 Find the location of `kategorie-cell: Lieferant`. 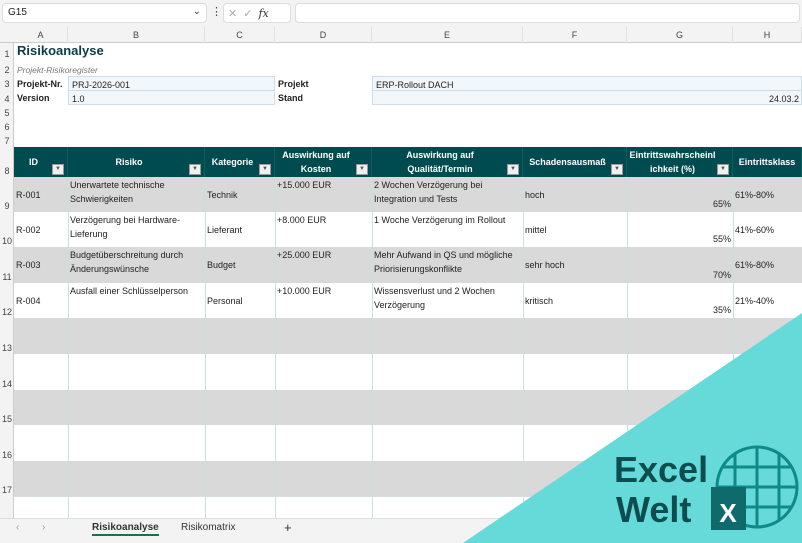

kategorie-cell: Lieferant is located at coordinates (240, 229).